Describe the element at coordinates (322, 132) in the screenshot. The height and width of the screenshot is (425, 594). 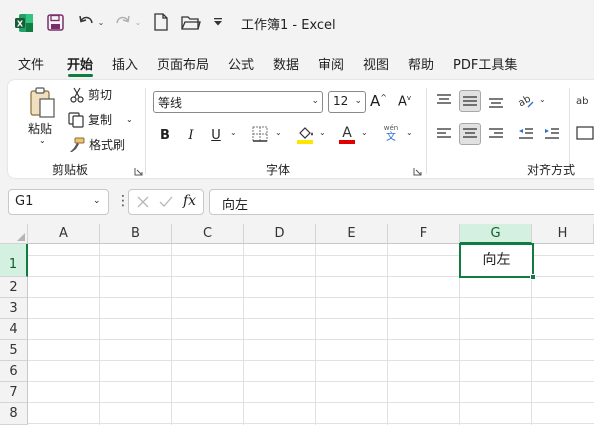
I see `fill-color-dropdown-icon: ⌄` at that location.